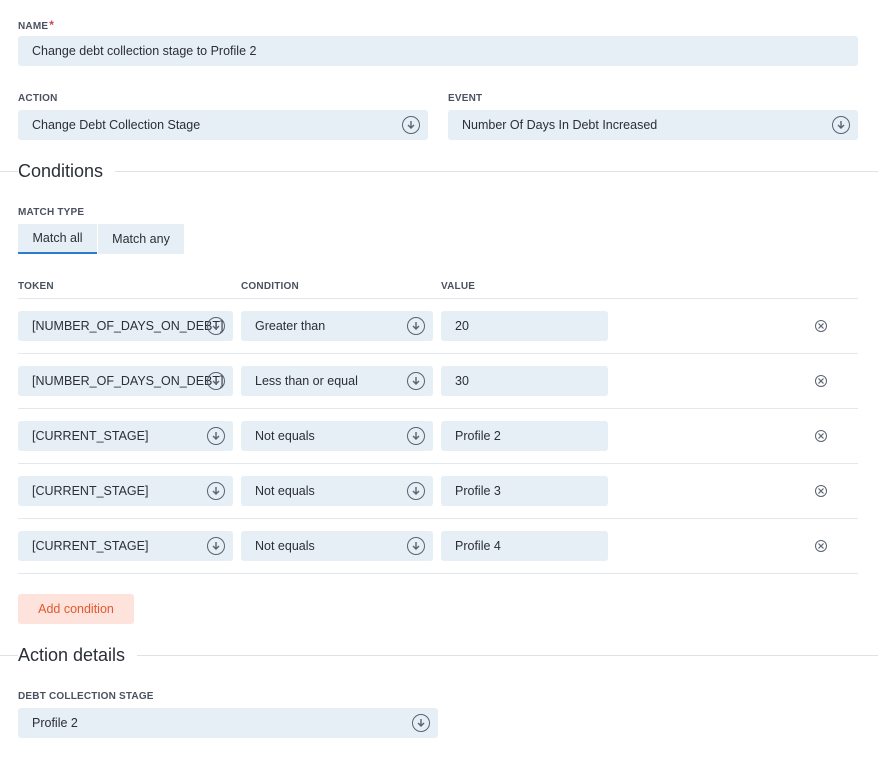  Describe the element at coordinates (36, 286) in the screenshot. I see `token-column-header: TOKEN` at that location.